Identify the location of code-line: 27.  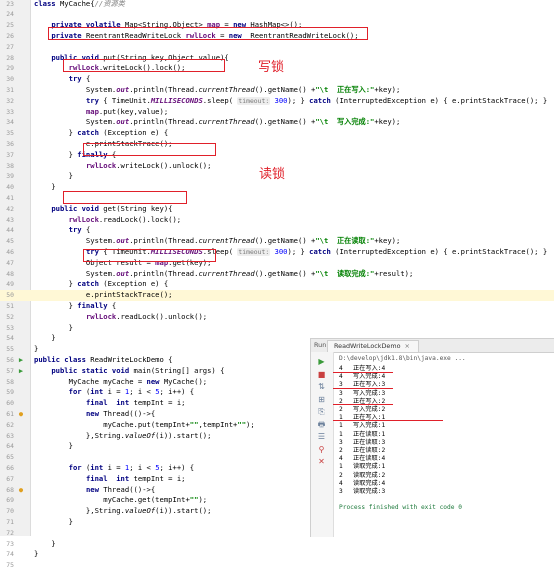
(277, 47).